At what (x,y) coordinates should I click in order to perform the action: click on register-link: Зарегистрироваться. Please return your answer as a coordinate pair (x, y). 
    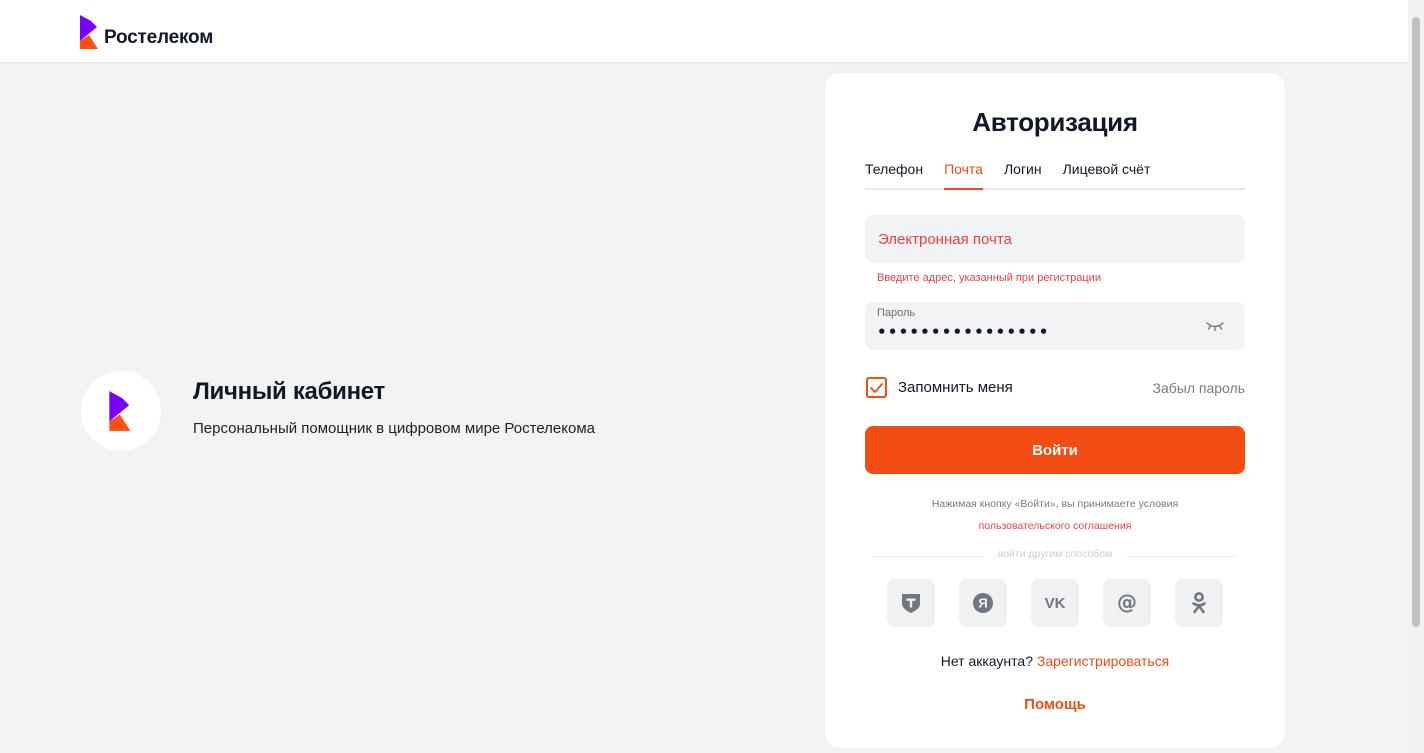
    Looking at the image, I should click on (1103, 661).